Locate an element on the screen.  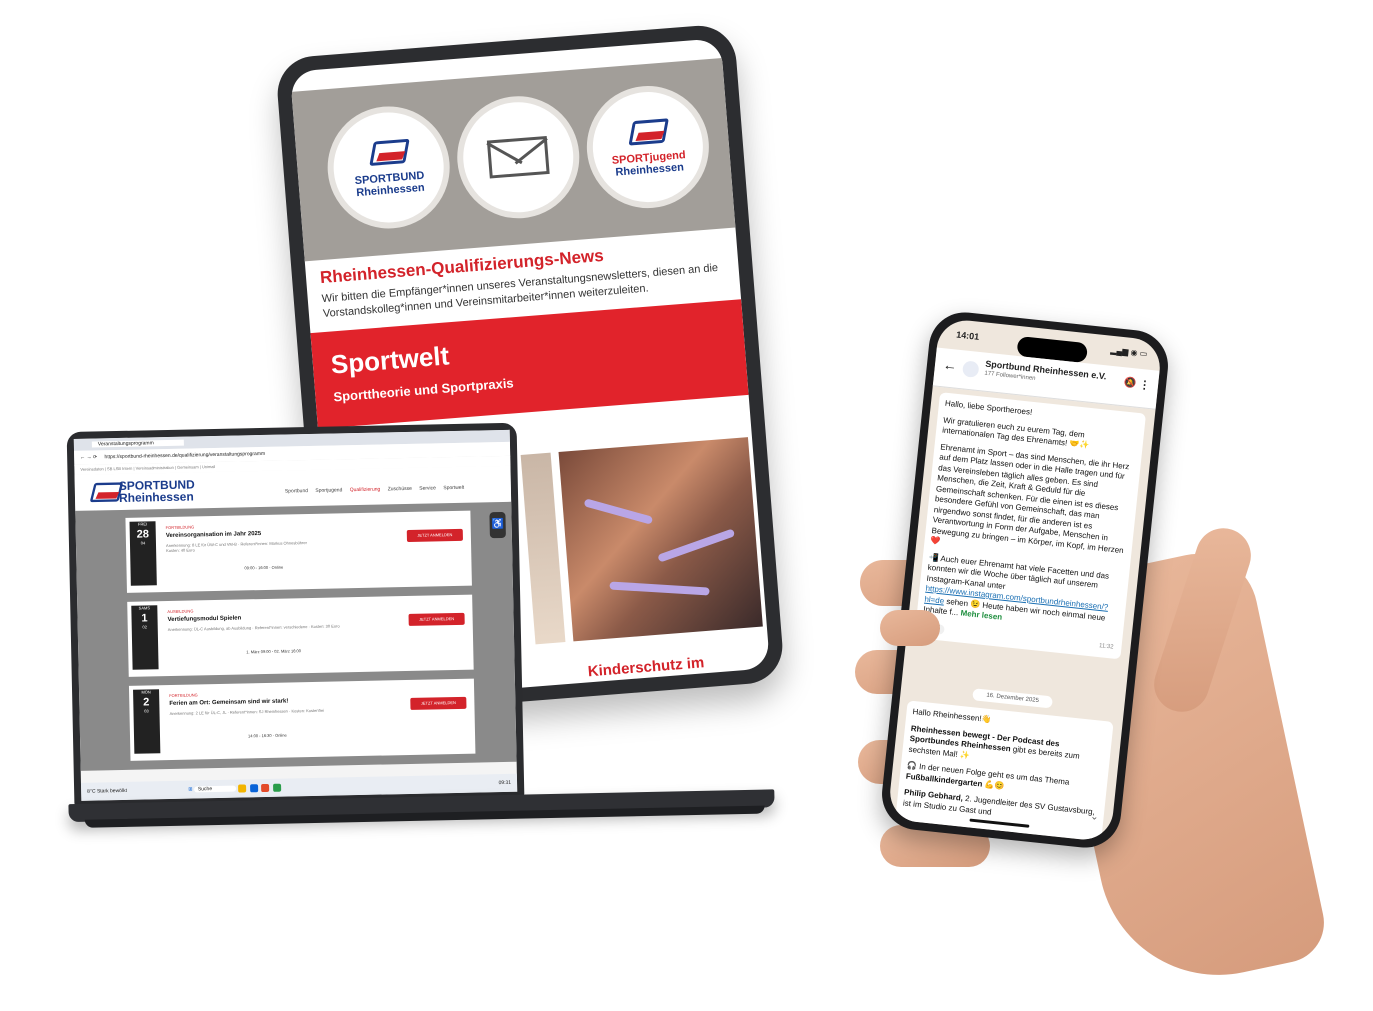
start-icon: ⊞ is located at coordinates (190, 790).